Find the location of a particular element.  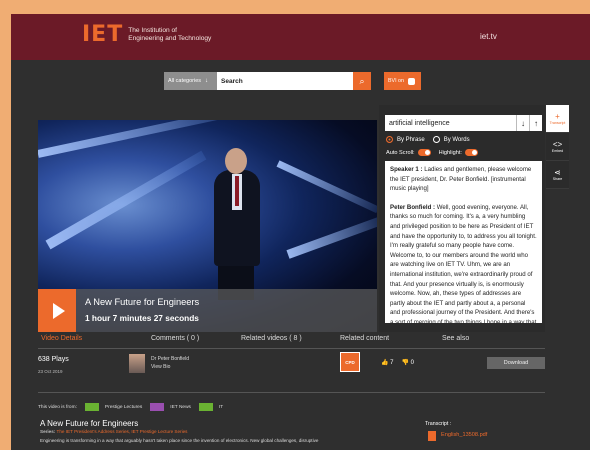

thumbs-up-icon: 👍 is located at coordinates (385, 363).